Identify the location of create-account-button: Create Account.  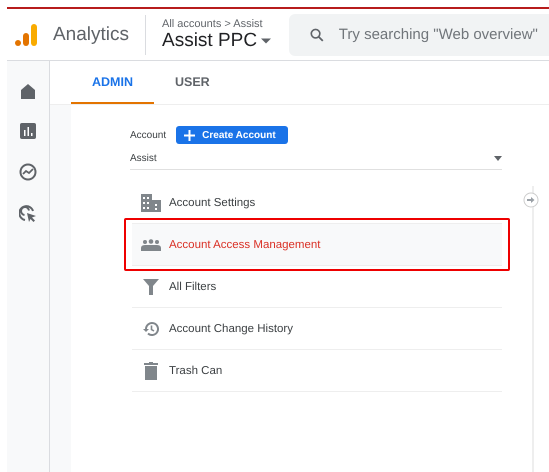
(232, 135).